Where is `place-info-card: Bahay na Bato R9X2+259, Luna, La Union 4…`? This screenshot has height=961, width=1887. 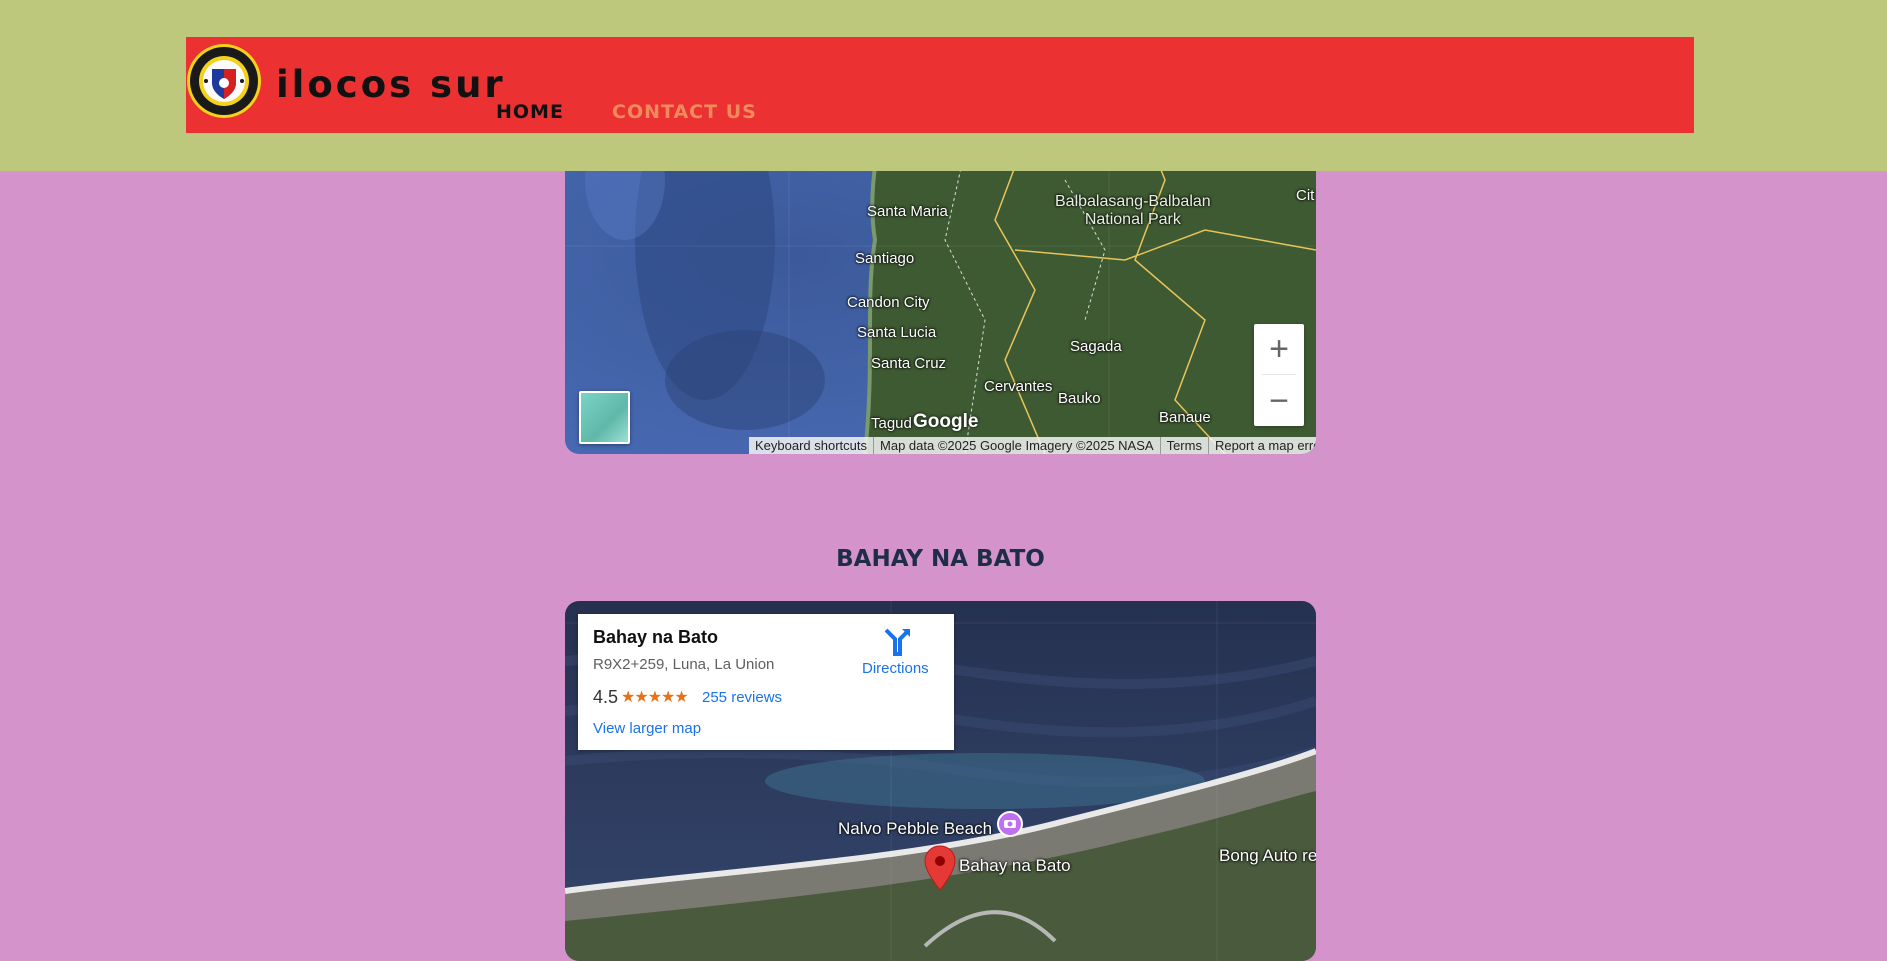 place-info-card: Bahay na Bato R9X2+259, Luna, La Union 4… is located at coordinates (766, 682).